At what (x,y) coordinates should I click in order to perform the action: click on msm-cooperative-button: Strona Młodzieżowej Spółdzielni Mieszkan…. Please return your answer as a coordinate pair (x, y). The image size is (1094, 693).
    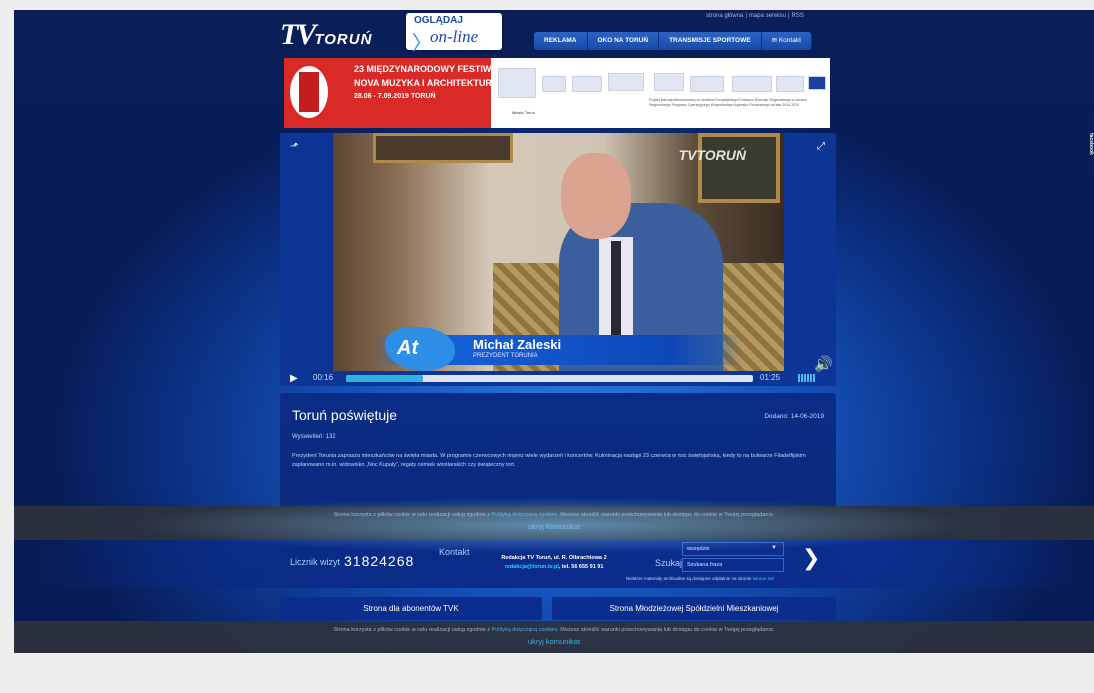
    Looking at the image, I should click on (694, 608).